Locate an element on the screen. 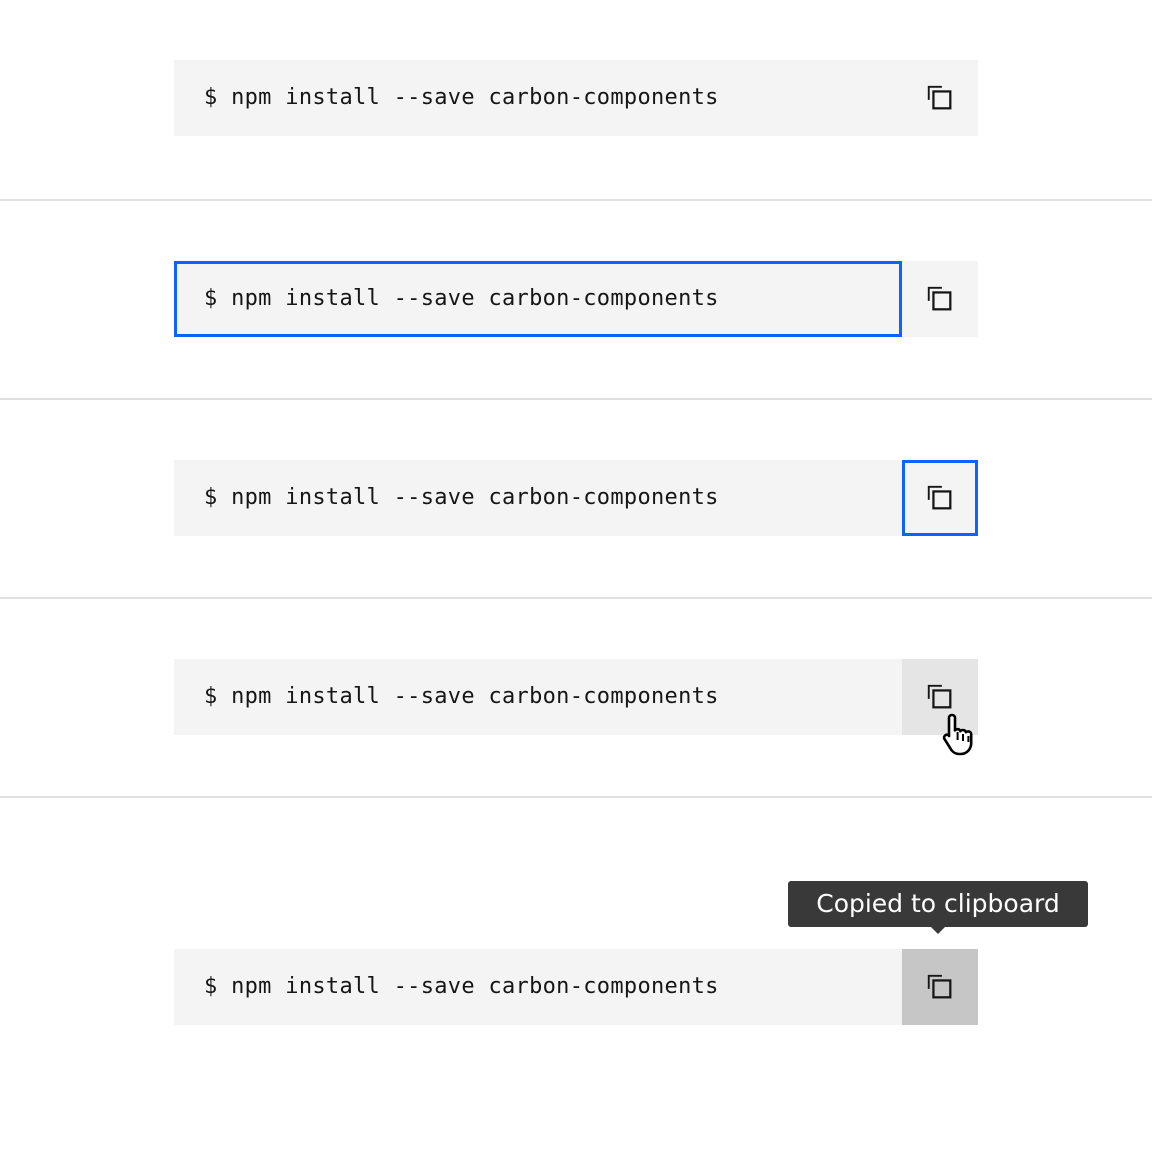 The height and width of the screenshot is (1152, 1152). code-snippet-code-focus: $ npm install --save carbon-components is located at coordinates (576, 299).